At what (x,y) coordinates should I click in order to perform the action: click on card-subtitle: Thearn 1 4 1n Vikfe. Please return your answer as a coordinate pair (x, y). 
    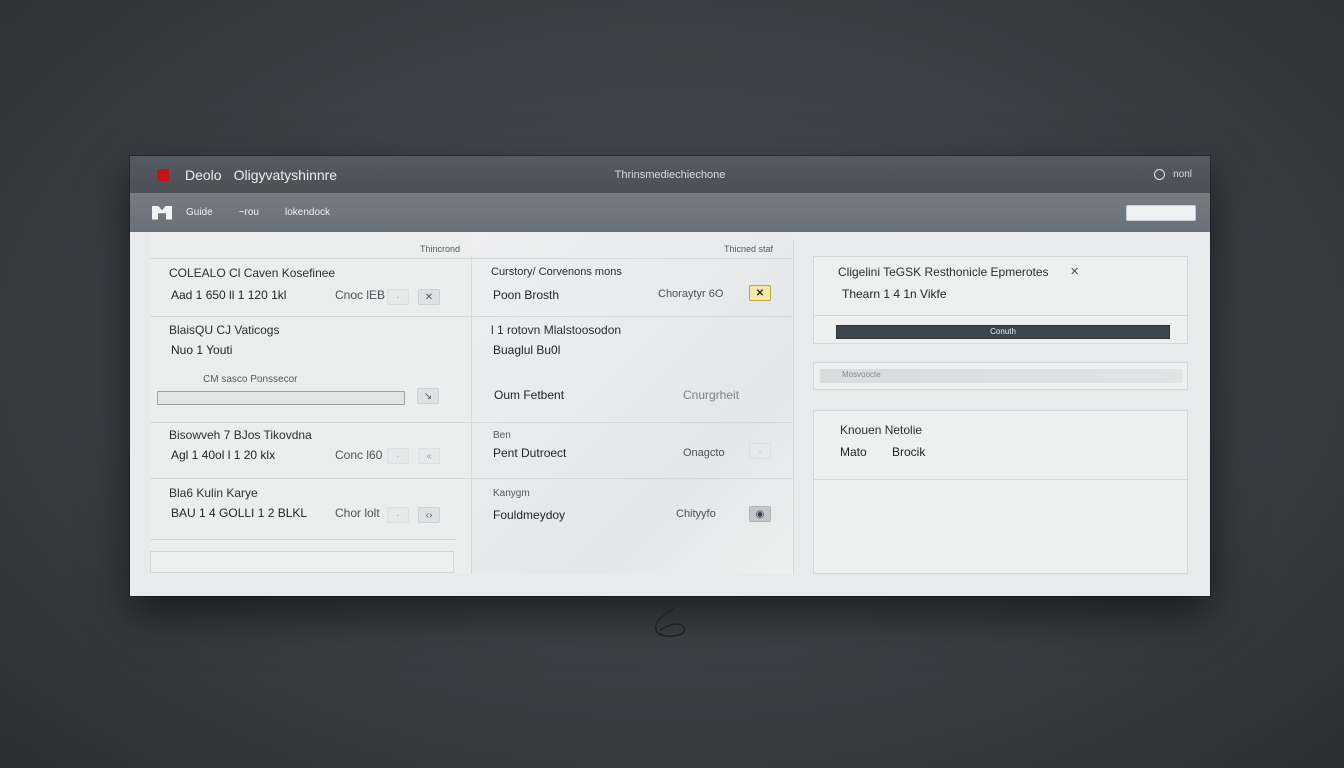
    Looking at the image, I should click on (894, 294).